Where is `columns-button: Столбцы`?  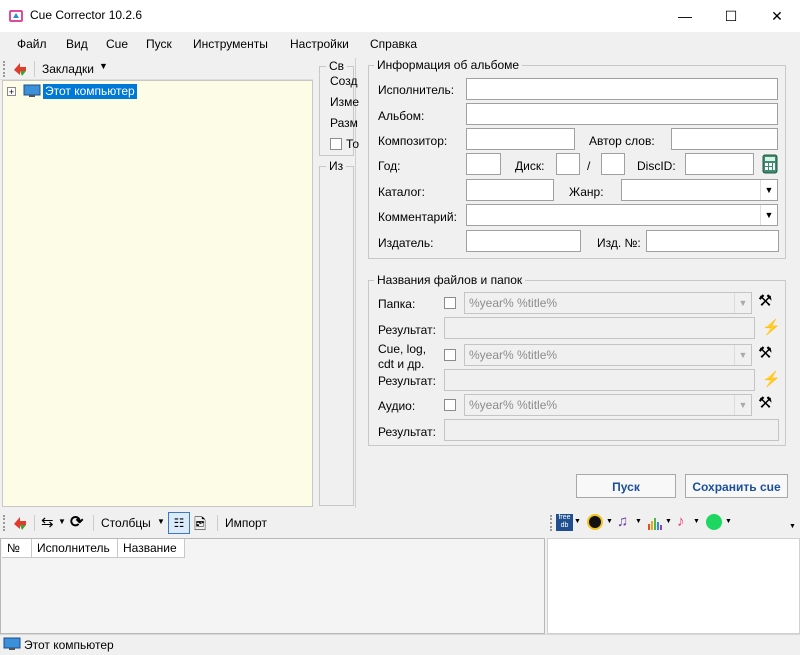 columns-button: Столбцы is located at coordinates (126, 523).